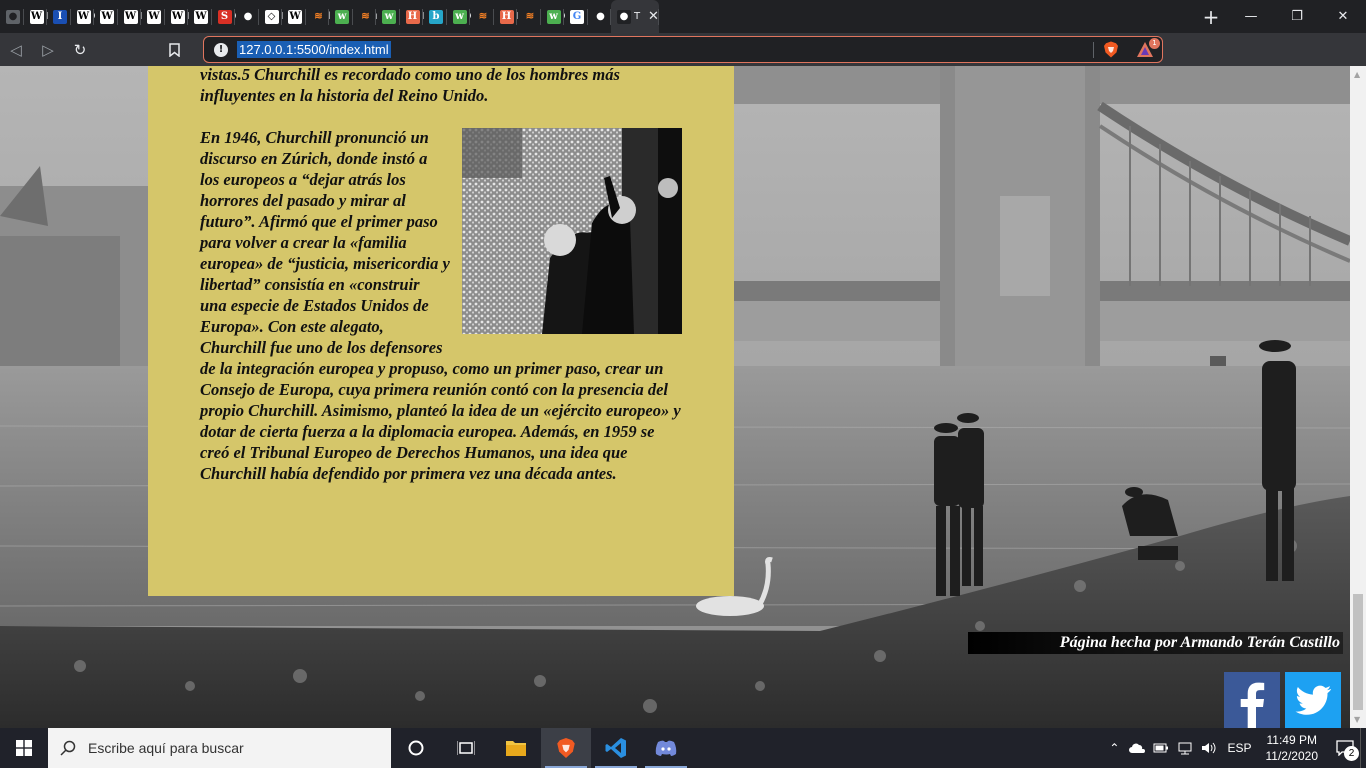 The height and width of the screenshot is (768, 1366). I want to click on scroll-down-arrow-icon: ▼, so click(1357, 719).